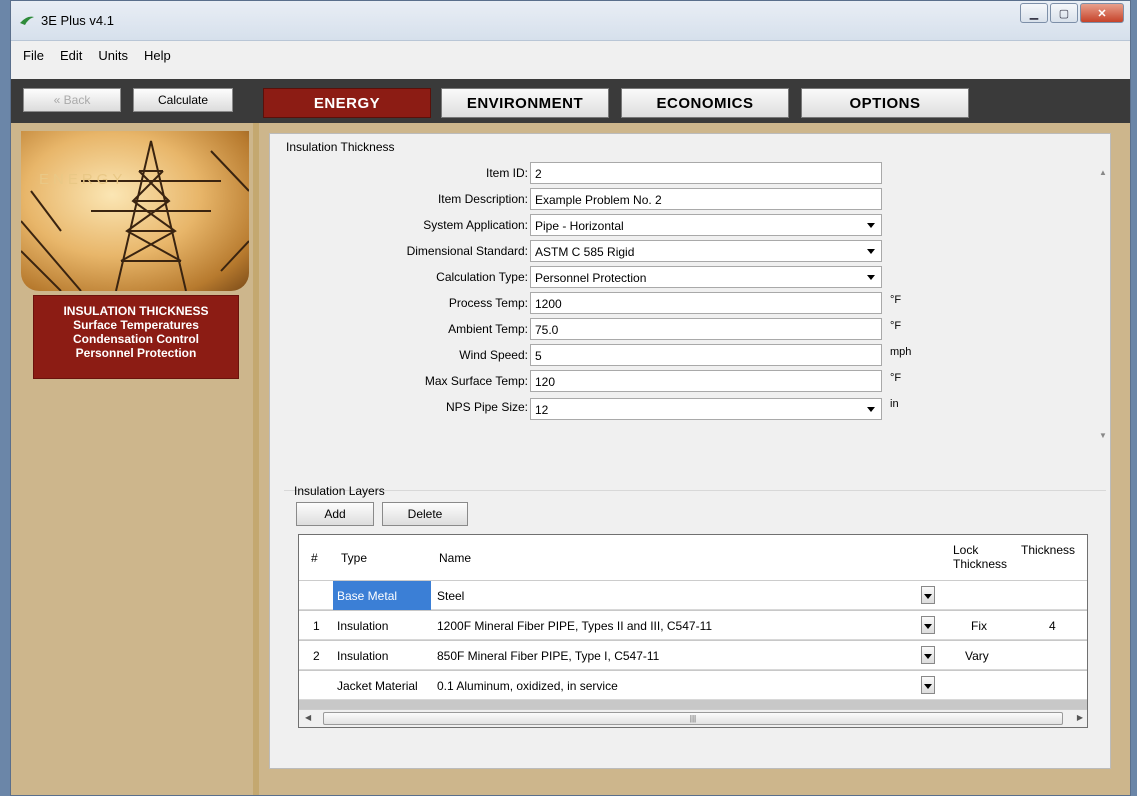  Describe the element at coordinates (493, 355) in the screenshot. I see `wind-speed-label: Wind Speed:` at that location.